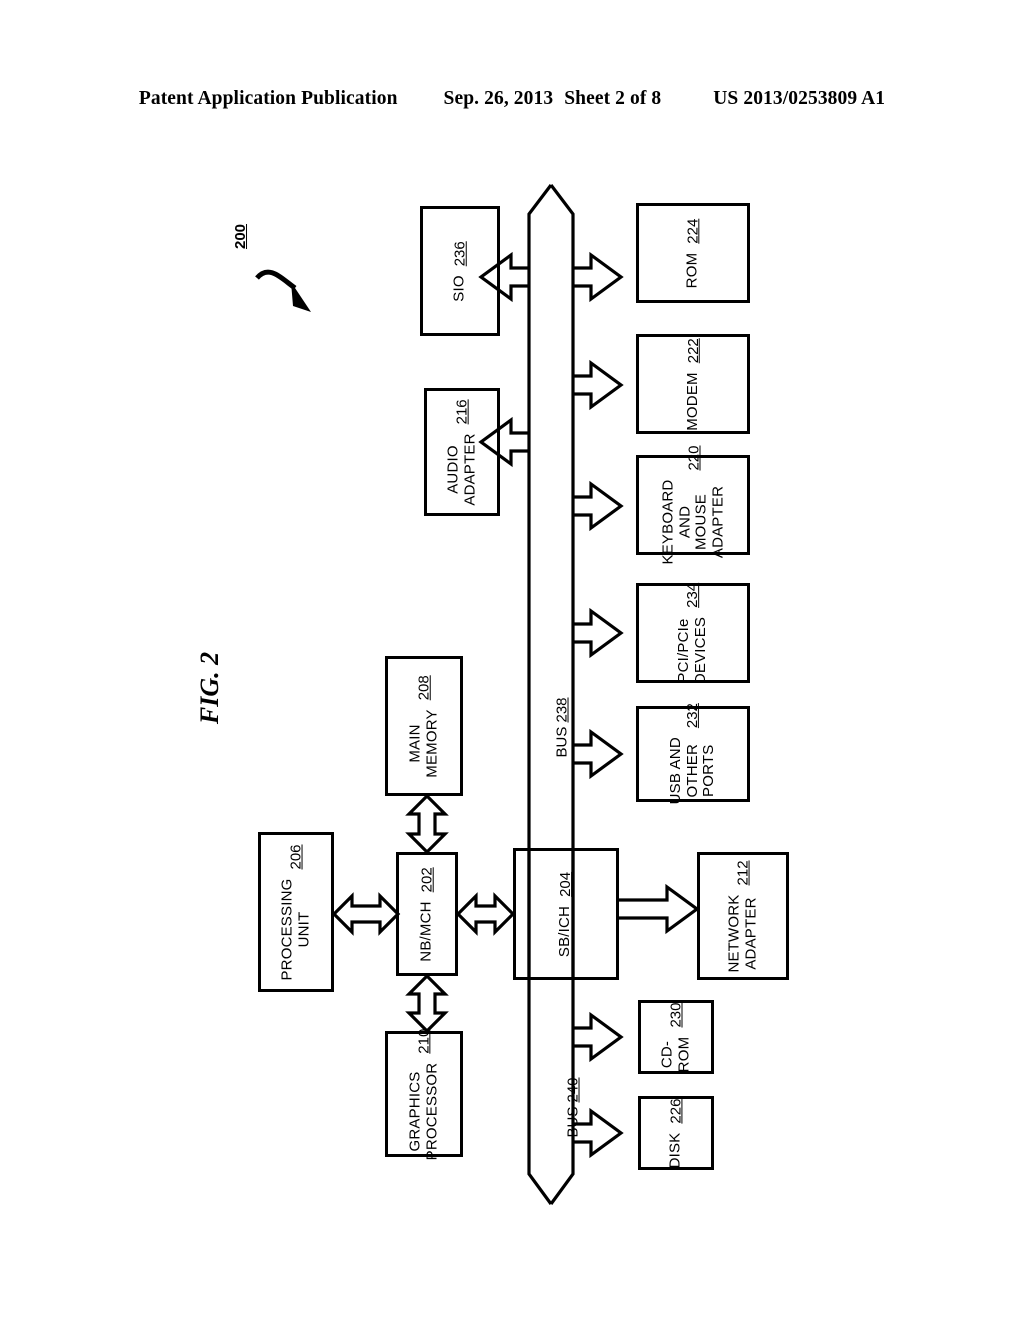 The image size is (1024, 1320). Describe the element at coordinates (427, 1003) in the screenshot. I see `arrow-nbmch-to-graphics` at that location.